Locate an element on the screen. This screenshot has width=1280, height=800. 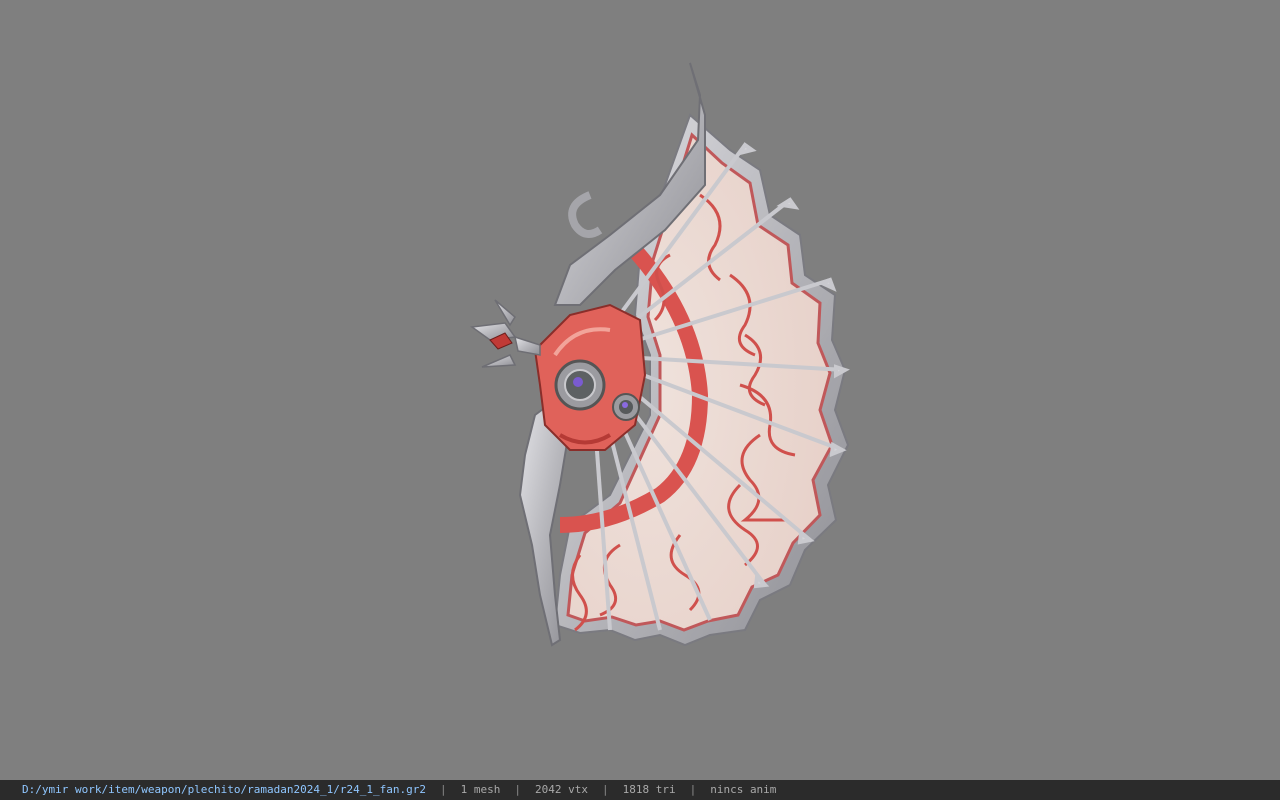
vertex-count: 2042 vtx is located at coordinates (561, 789).